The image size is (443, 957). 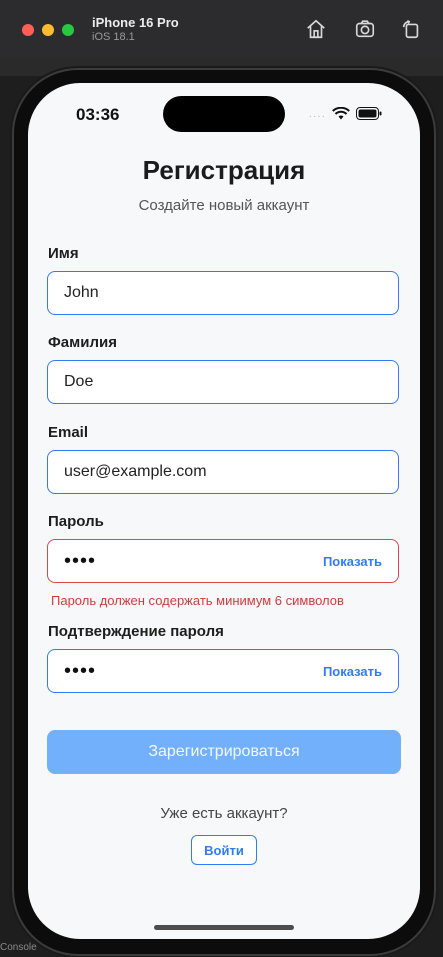 What do you see at coordinates (80, 560) in the screenshot?
I see `password-value: ••••` at bounding box center [80, 560].